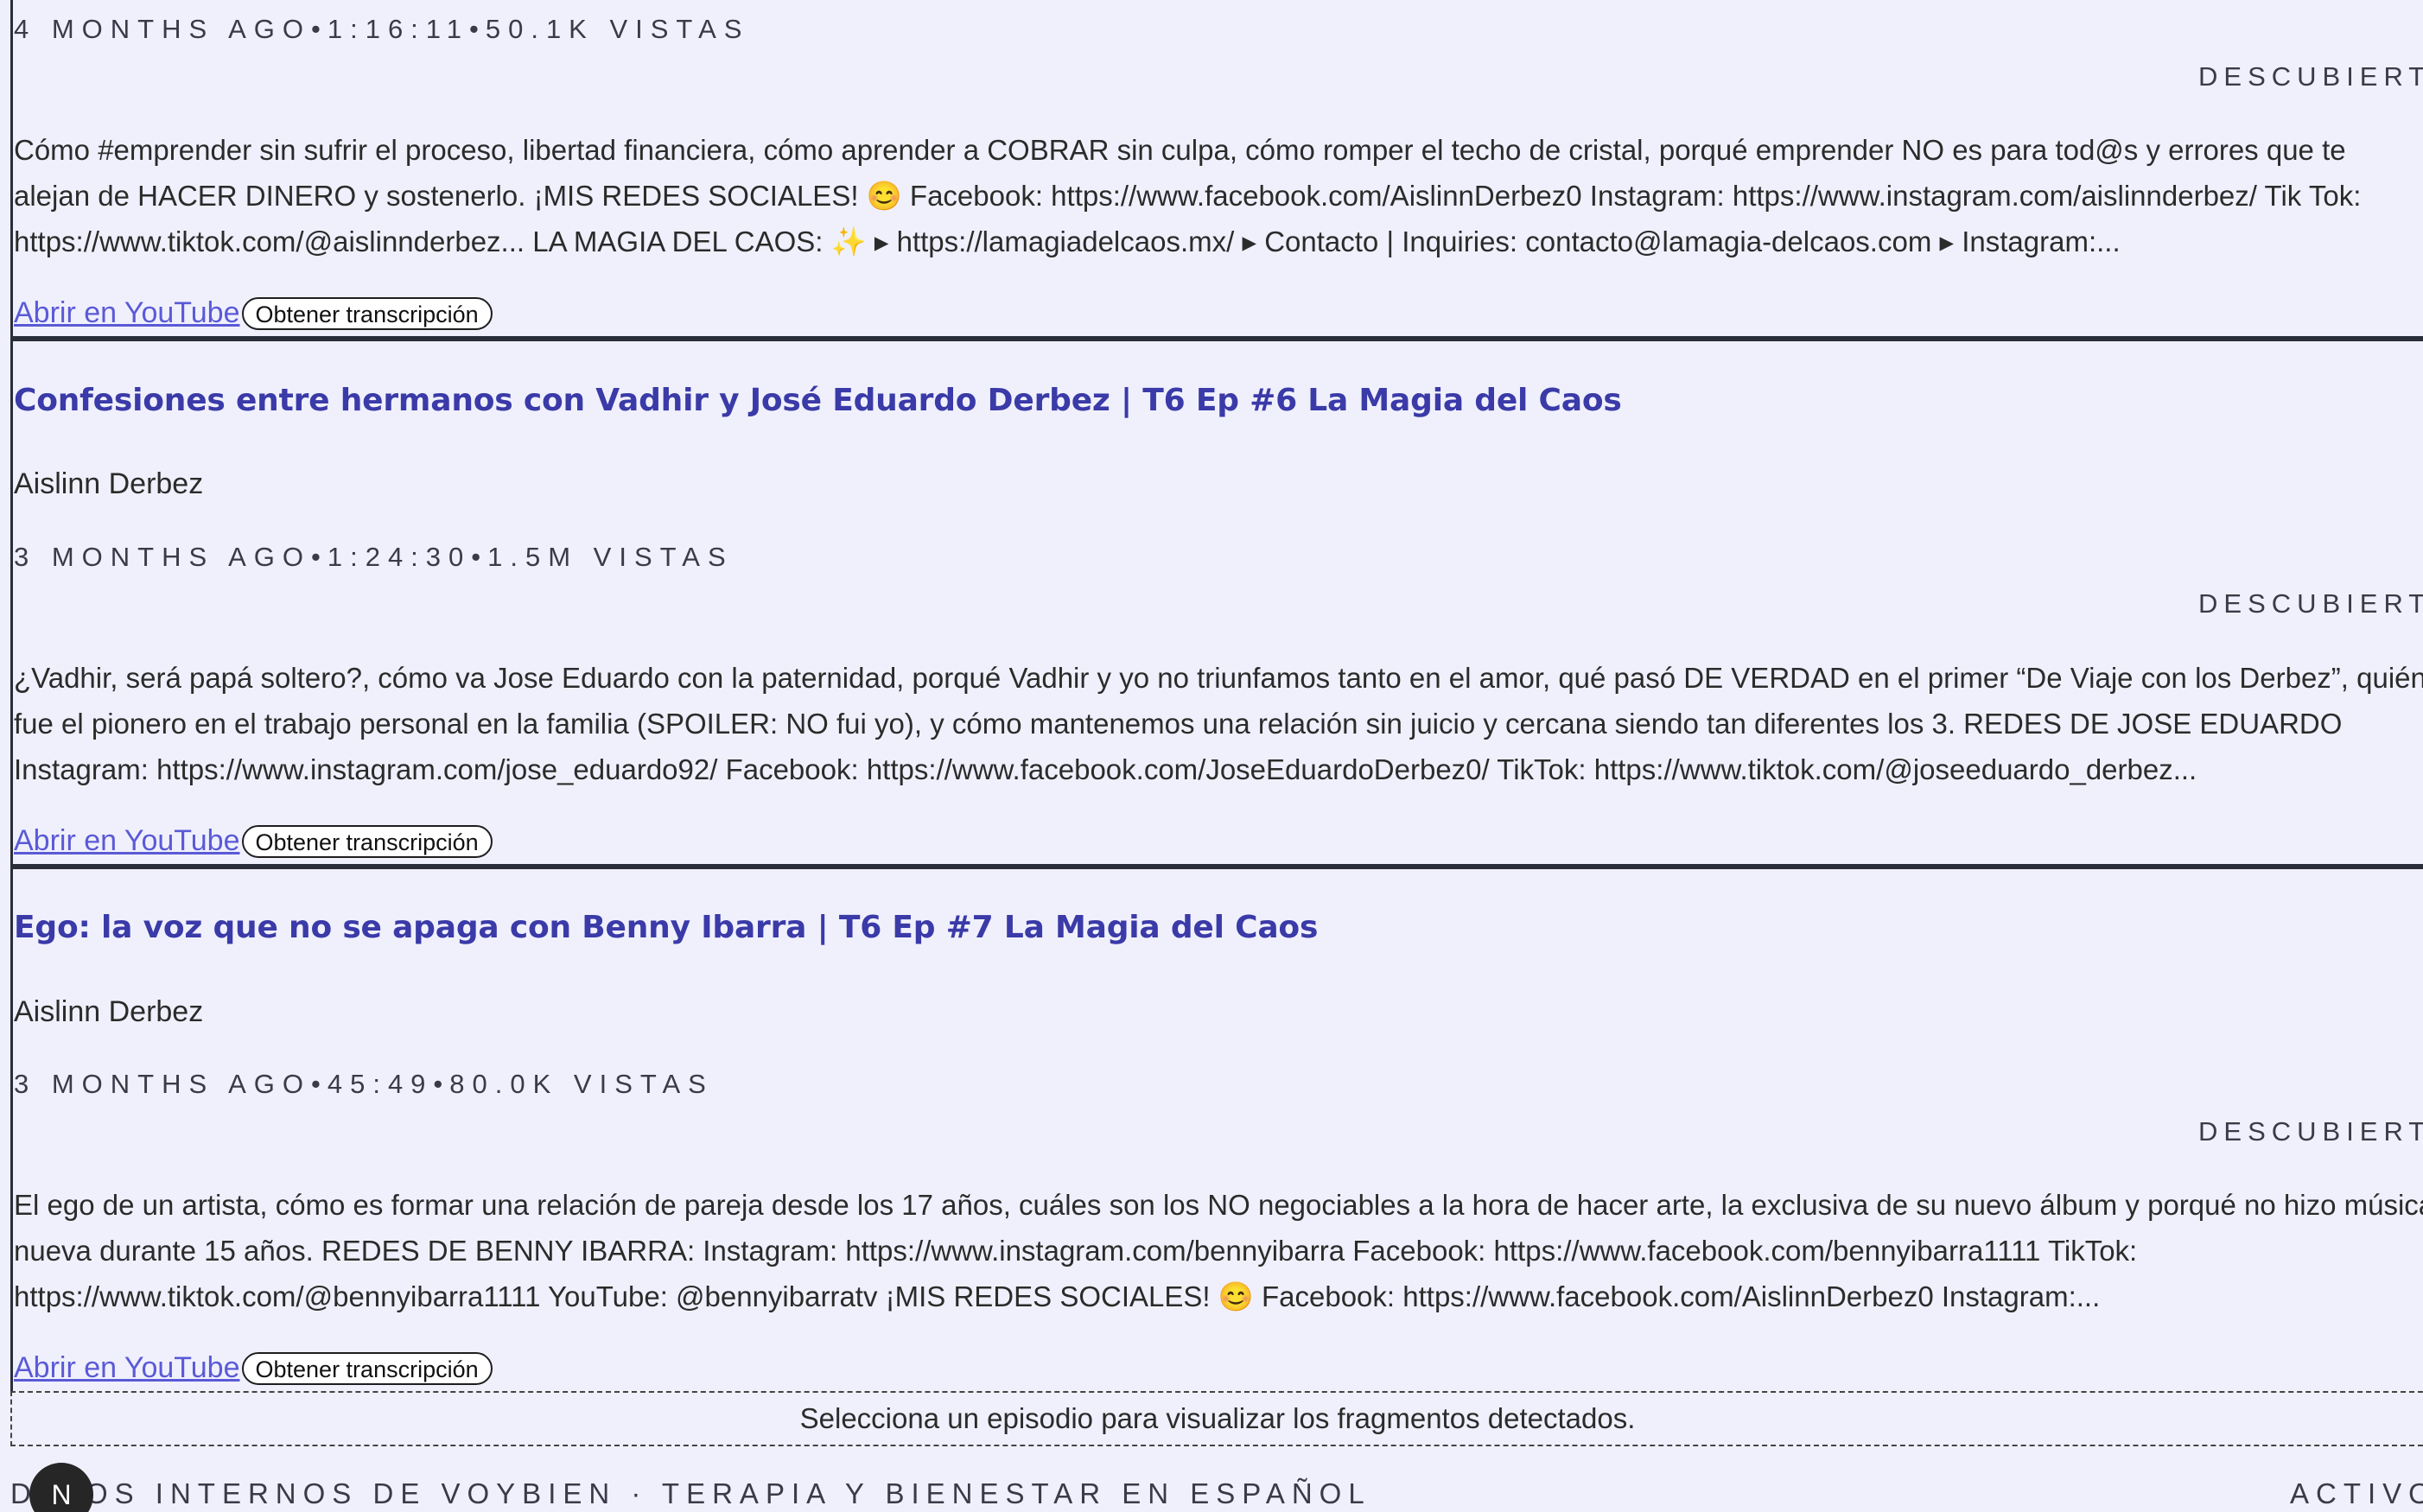  Describe the element at coordinates (617, 29) in the screenshot. I see `episode-views: 50.1K VISTAS` at that location.